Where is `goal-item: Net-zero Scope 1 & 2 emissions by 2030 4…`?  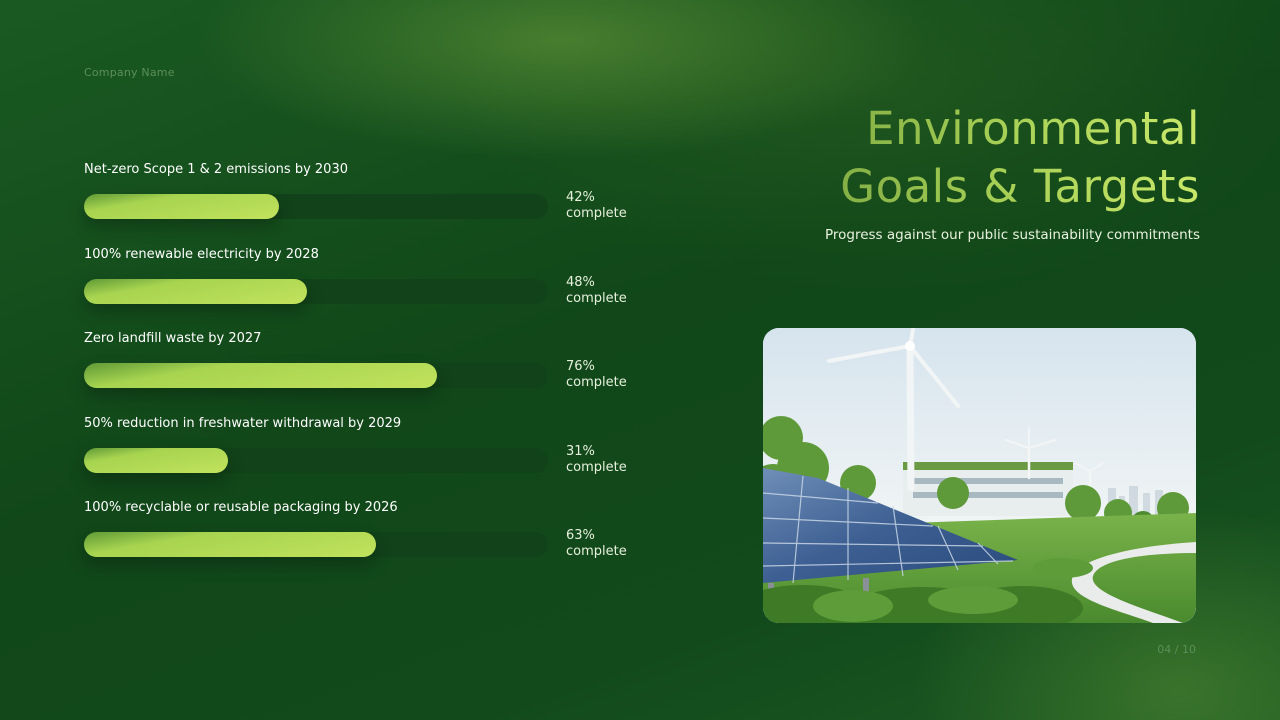 goal-item: Net-zero Scope 1 & 2 emissions by 2030 4… is located at coordinates (384, 204).